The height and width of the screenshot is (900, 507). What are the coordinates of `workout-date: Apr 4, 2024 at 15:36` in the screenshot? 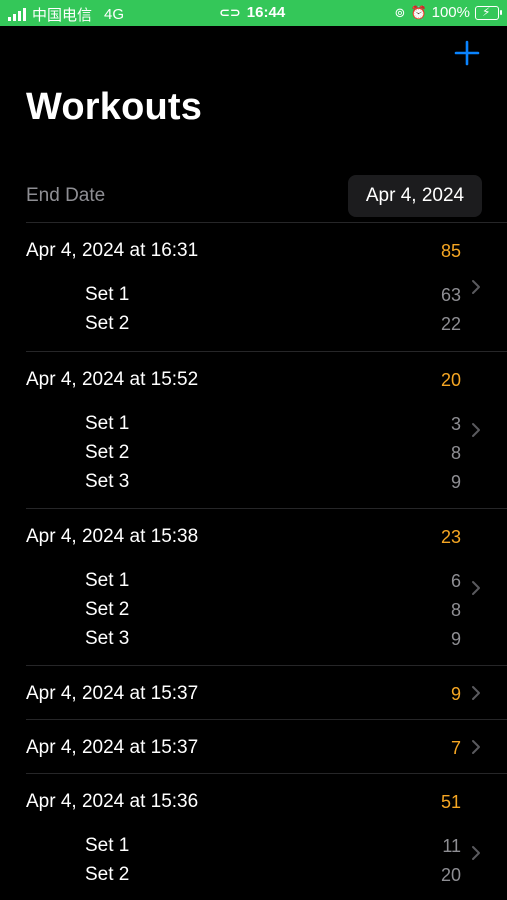 It's located at (112, 801).